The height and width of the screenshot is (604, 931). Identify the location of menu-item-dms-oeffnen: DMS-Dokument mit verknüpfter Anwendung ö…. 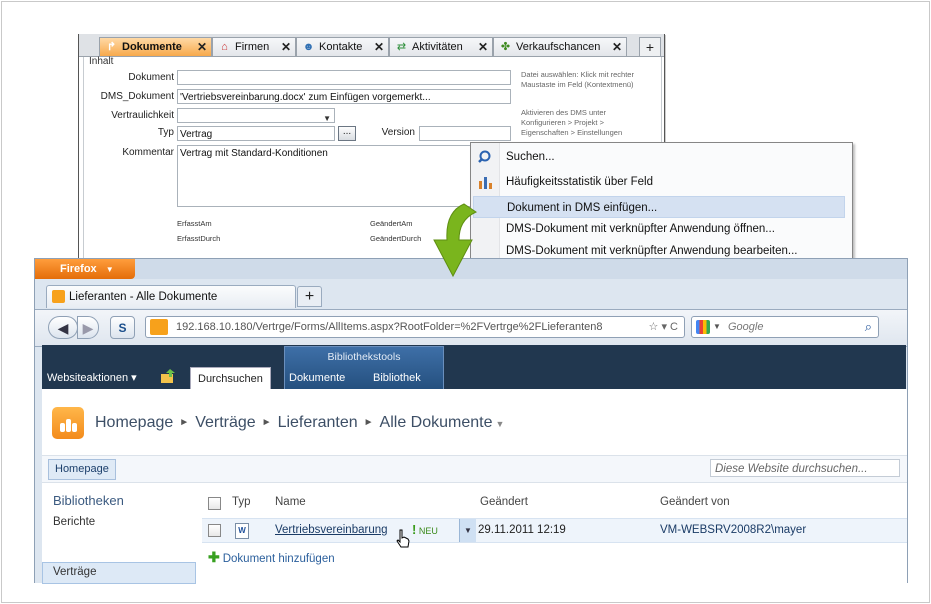
(659, 229).